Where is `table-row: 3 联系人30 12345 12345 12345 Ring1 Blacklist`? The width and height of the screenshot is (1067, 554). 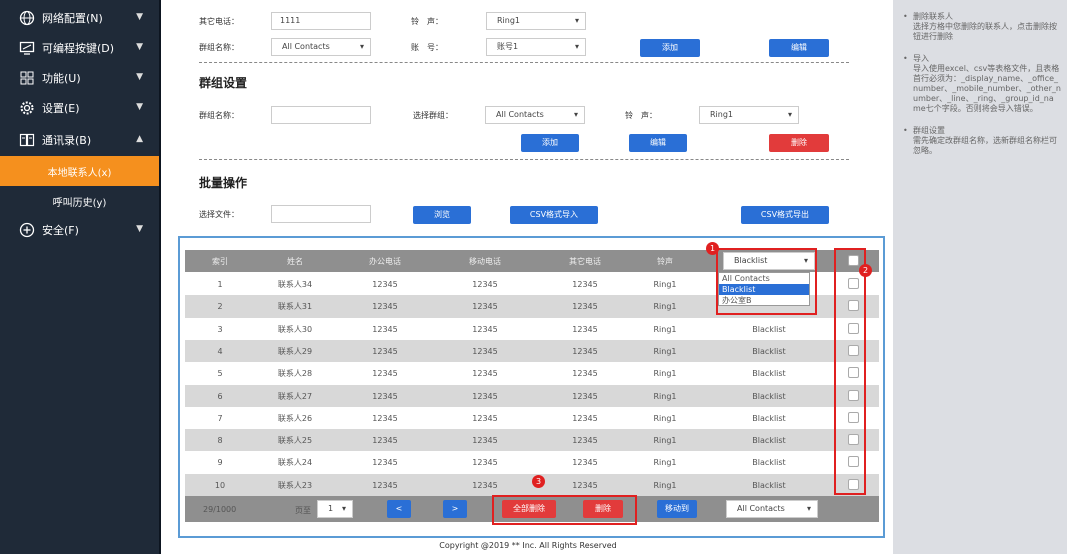 table-row: 3 联系人30 12345 12345 12345 Ring1 Blacklist is located at coordinates (532, 329).